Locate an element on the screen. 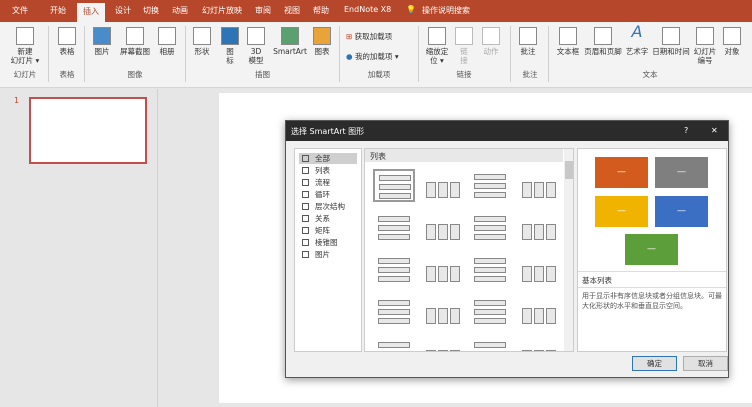 The image size is (752, 407). addins-icon: ● is located at coordinates (350, 56).